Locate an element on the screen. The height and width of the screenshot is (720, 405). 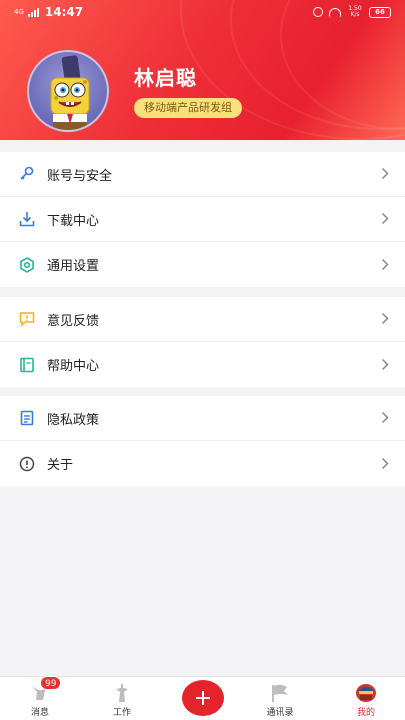
menu-item-label: 关于 is located at coordinates (60, 465).